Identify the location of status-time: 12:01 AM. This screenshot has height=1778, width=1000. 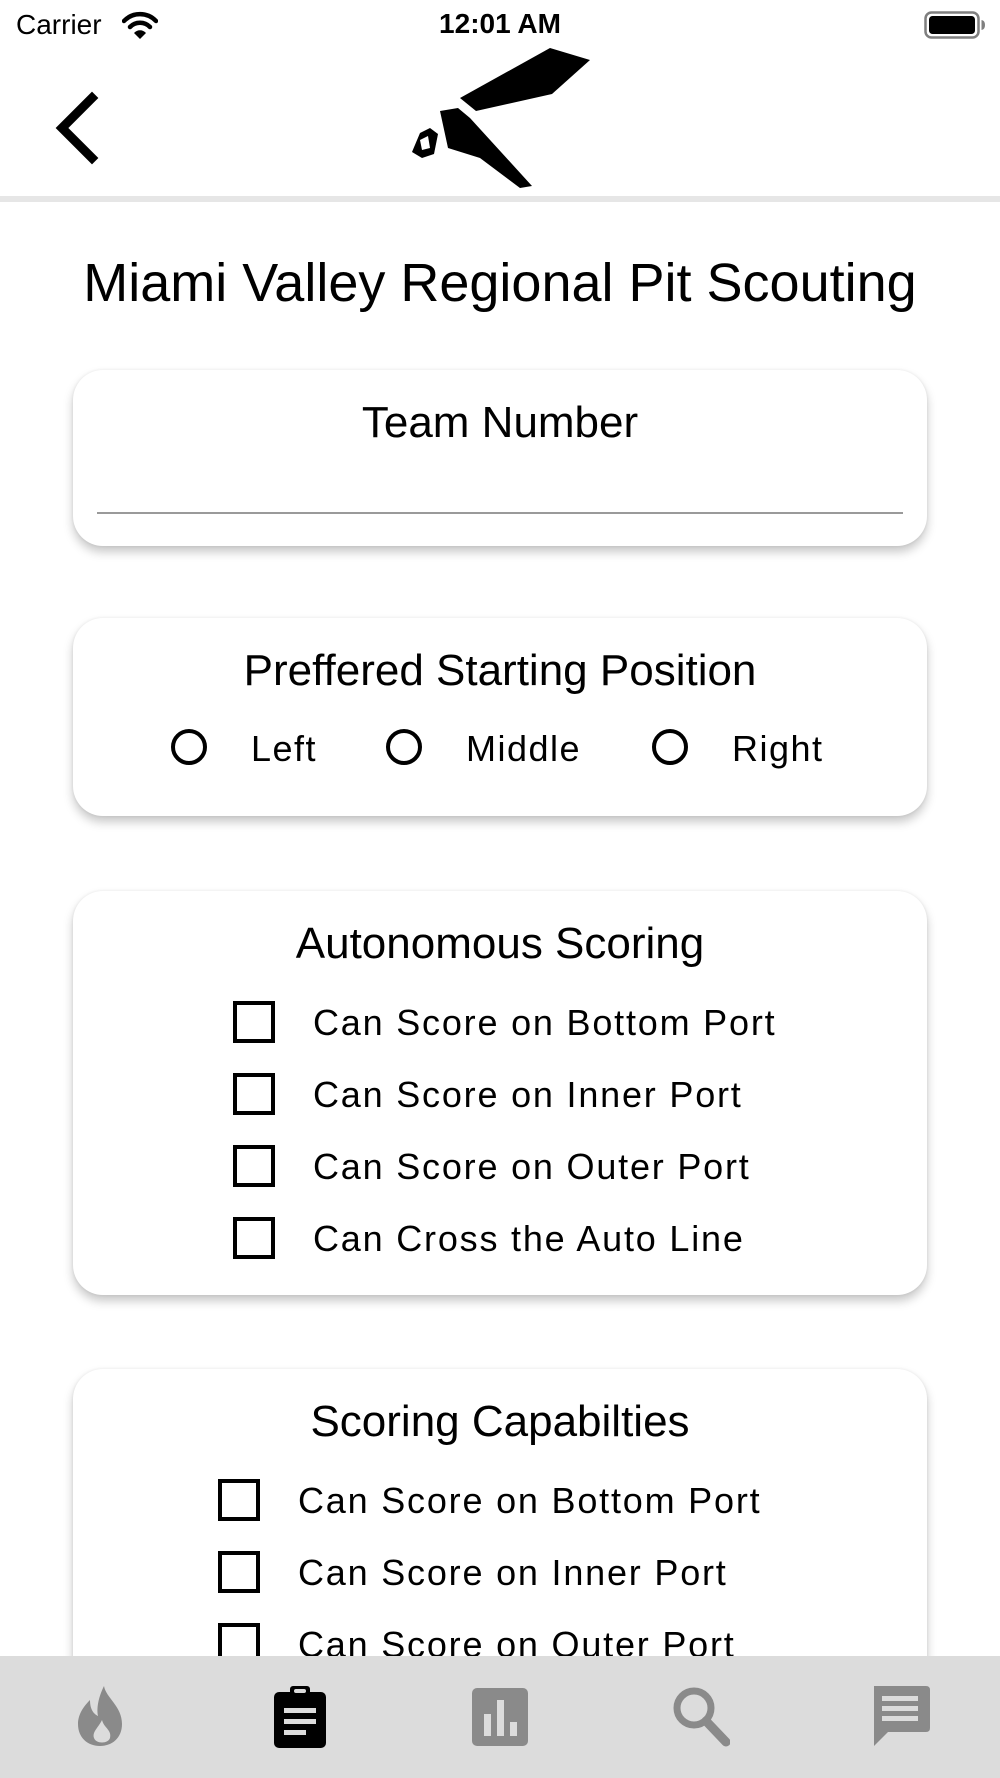
(500, 23).